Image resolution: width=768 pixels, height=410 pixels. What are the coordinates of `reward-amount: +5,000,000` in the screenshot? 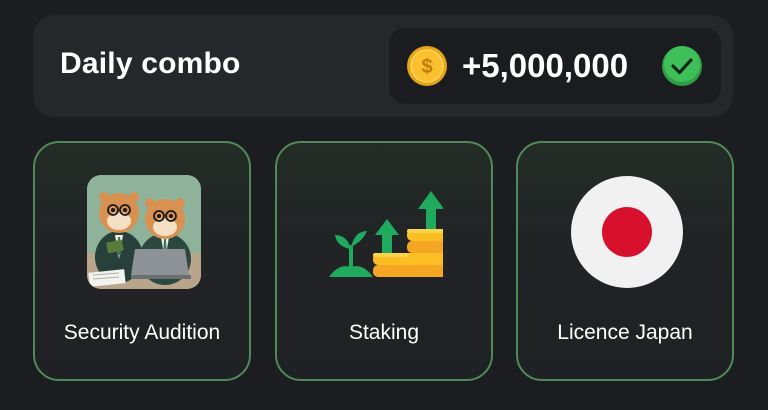 It's located at (545, 65).